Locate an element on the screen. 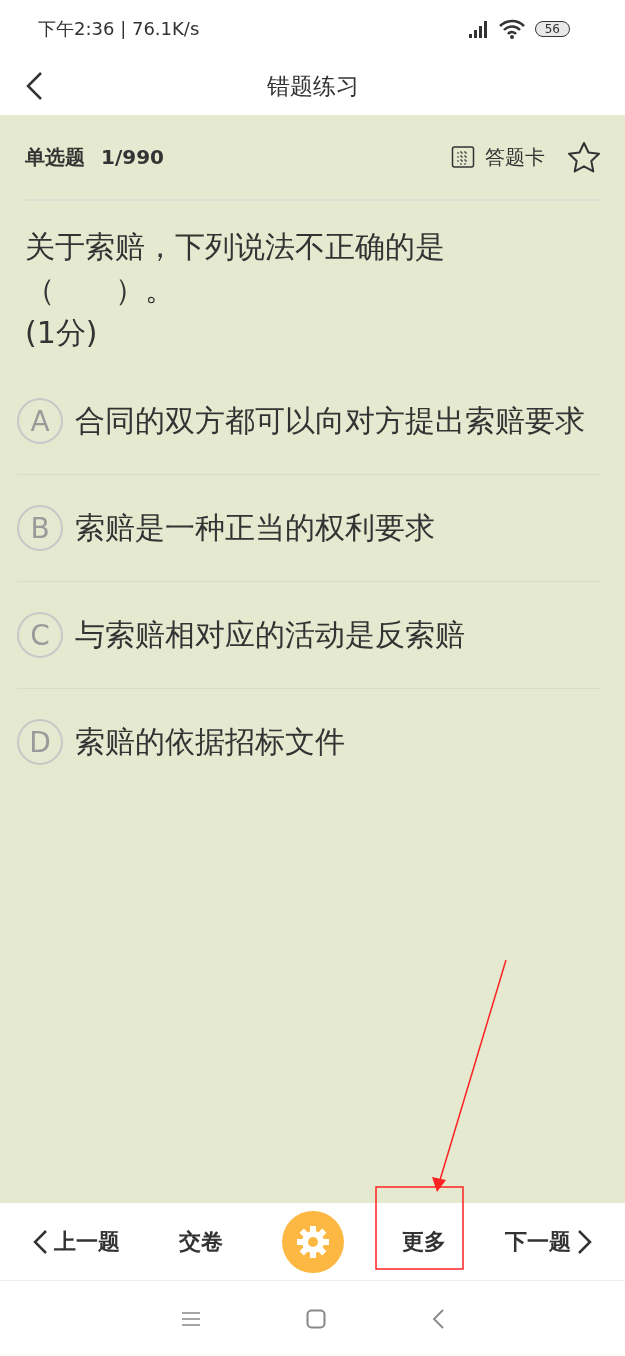  option-text: 索赔的依据招标文件 is located at coordinates (210, 742).